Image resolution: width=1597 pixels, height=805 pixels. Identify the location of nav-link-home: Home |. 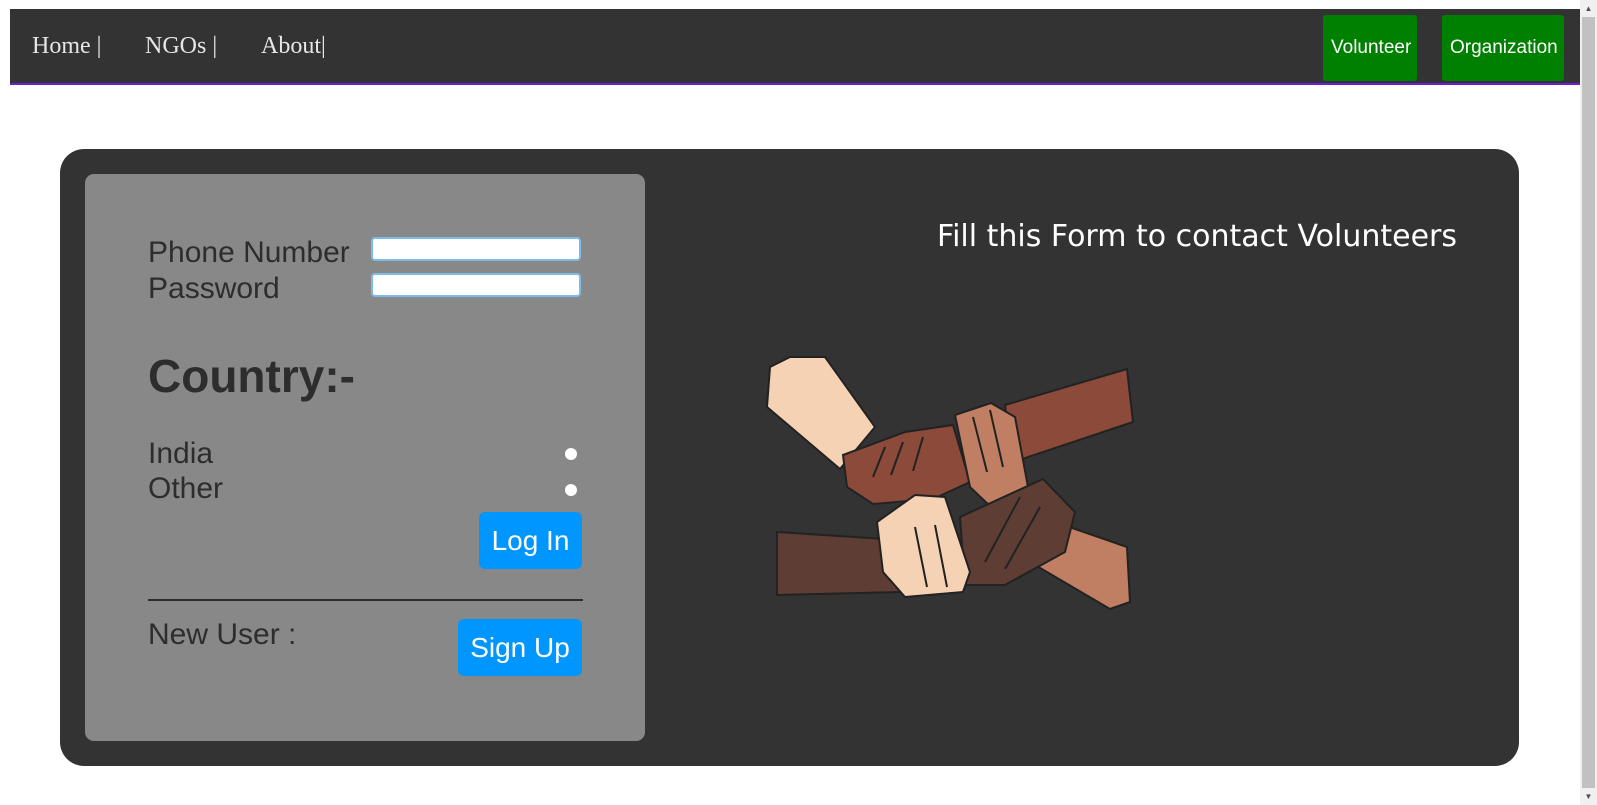
(66, 46).